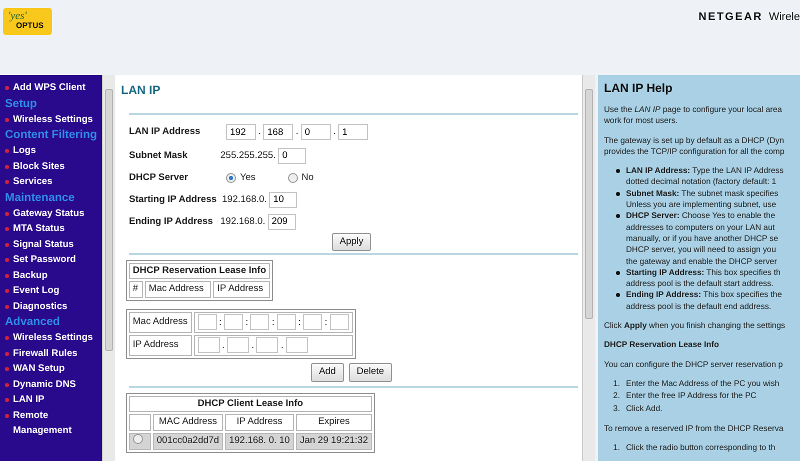 The height and width of the screenshot is (461, 800). I want to click on section-heading: Maintenance, so click(40, 198).